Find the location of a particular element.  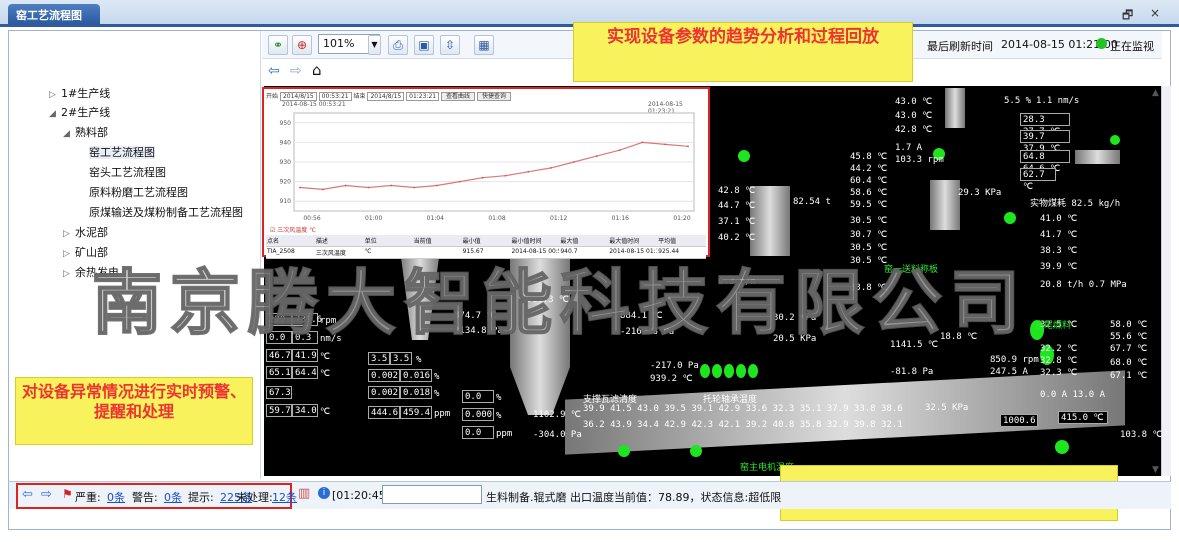

pending-label: 未处理: is located at coordinates (254, 497).